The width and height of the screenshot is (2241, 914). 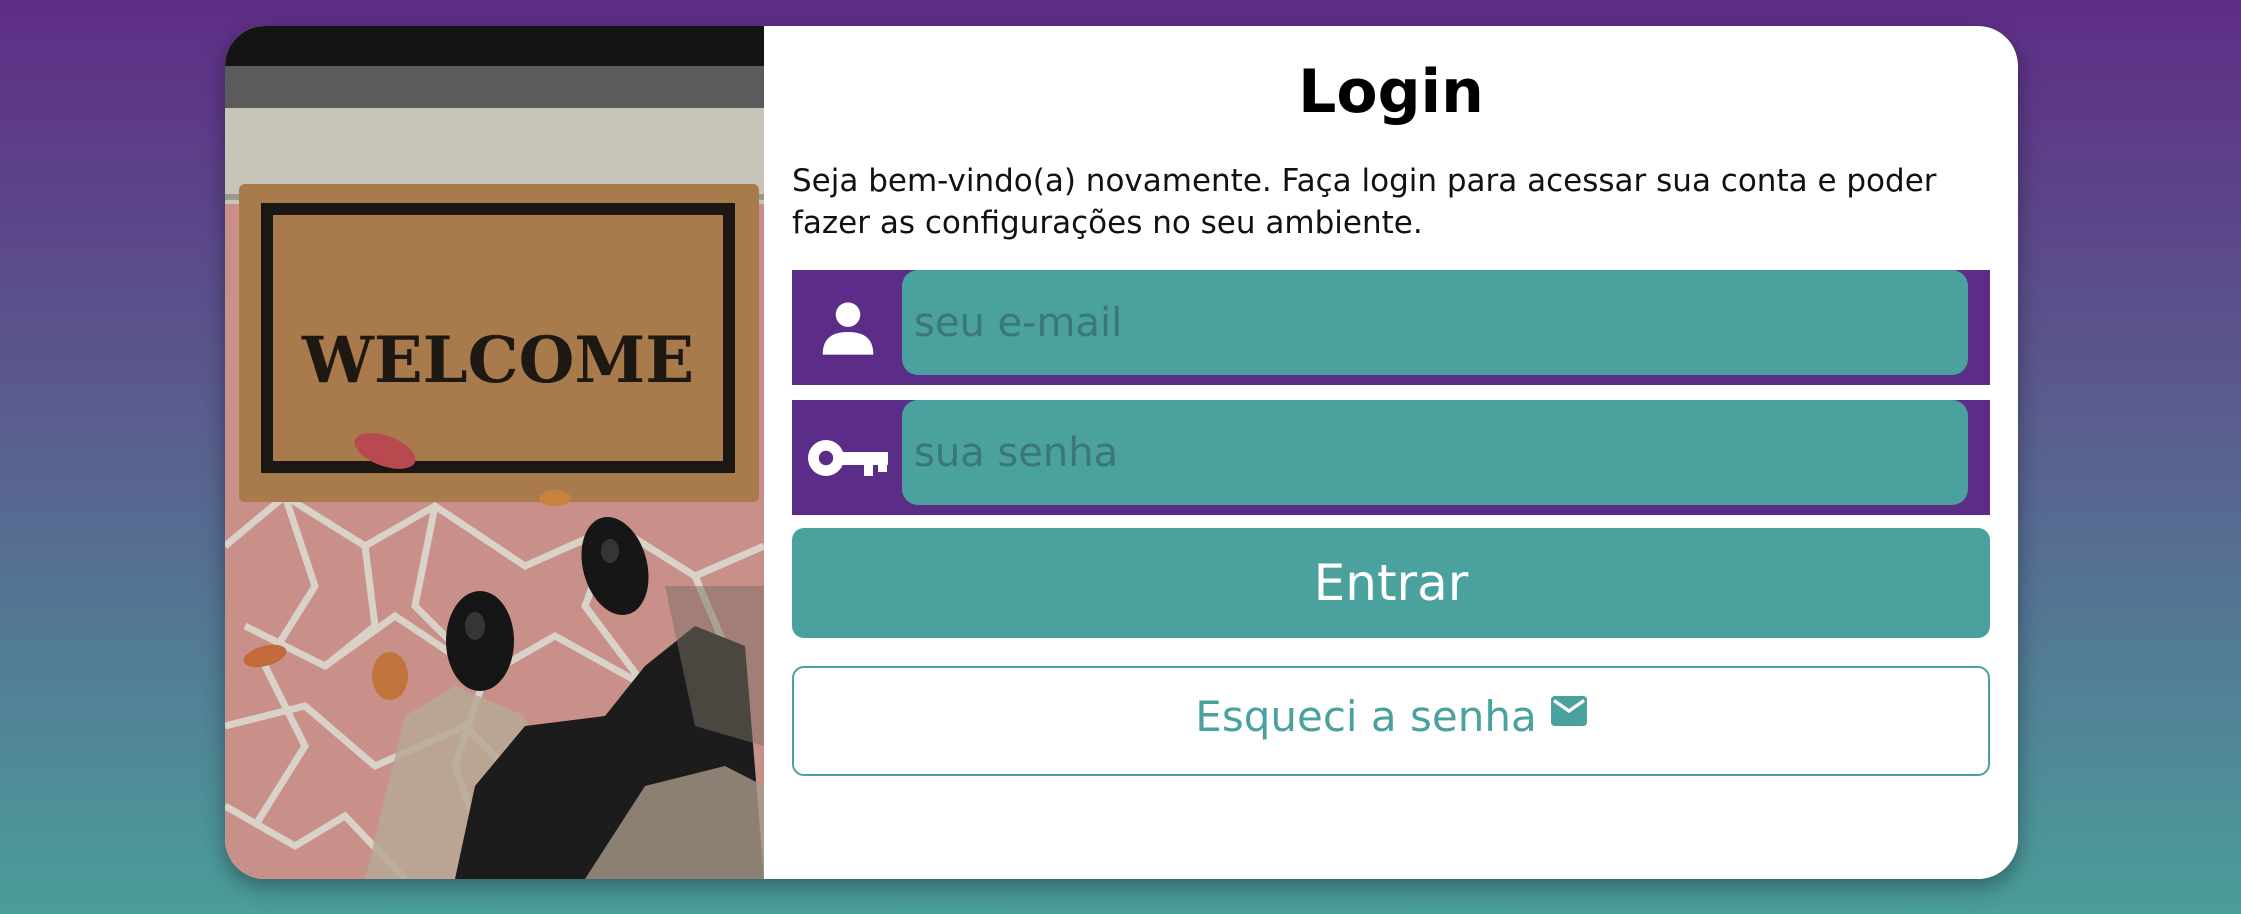 I want to click on user-icon, so click(x=848, y=327).